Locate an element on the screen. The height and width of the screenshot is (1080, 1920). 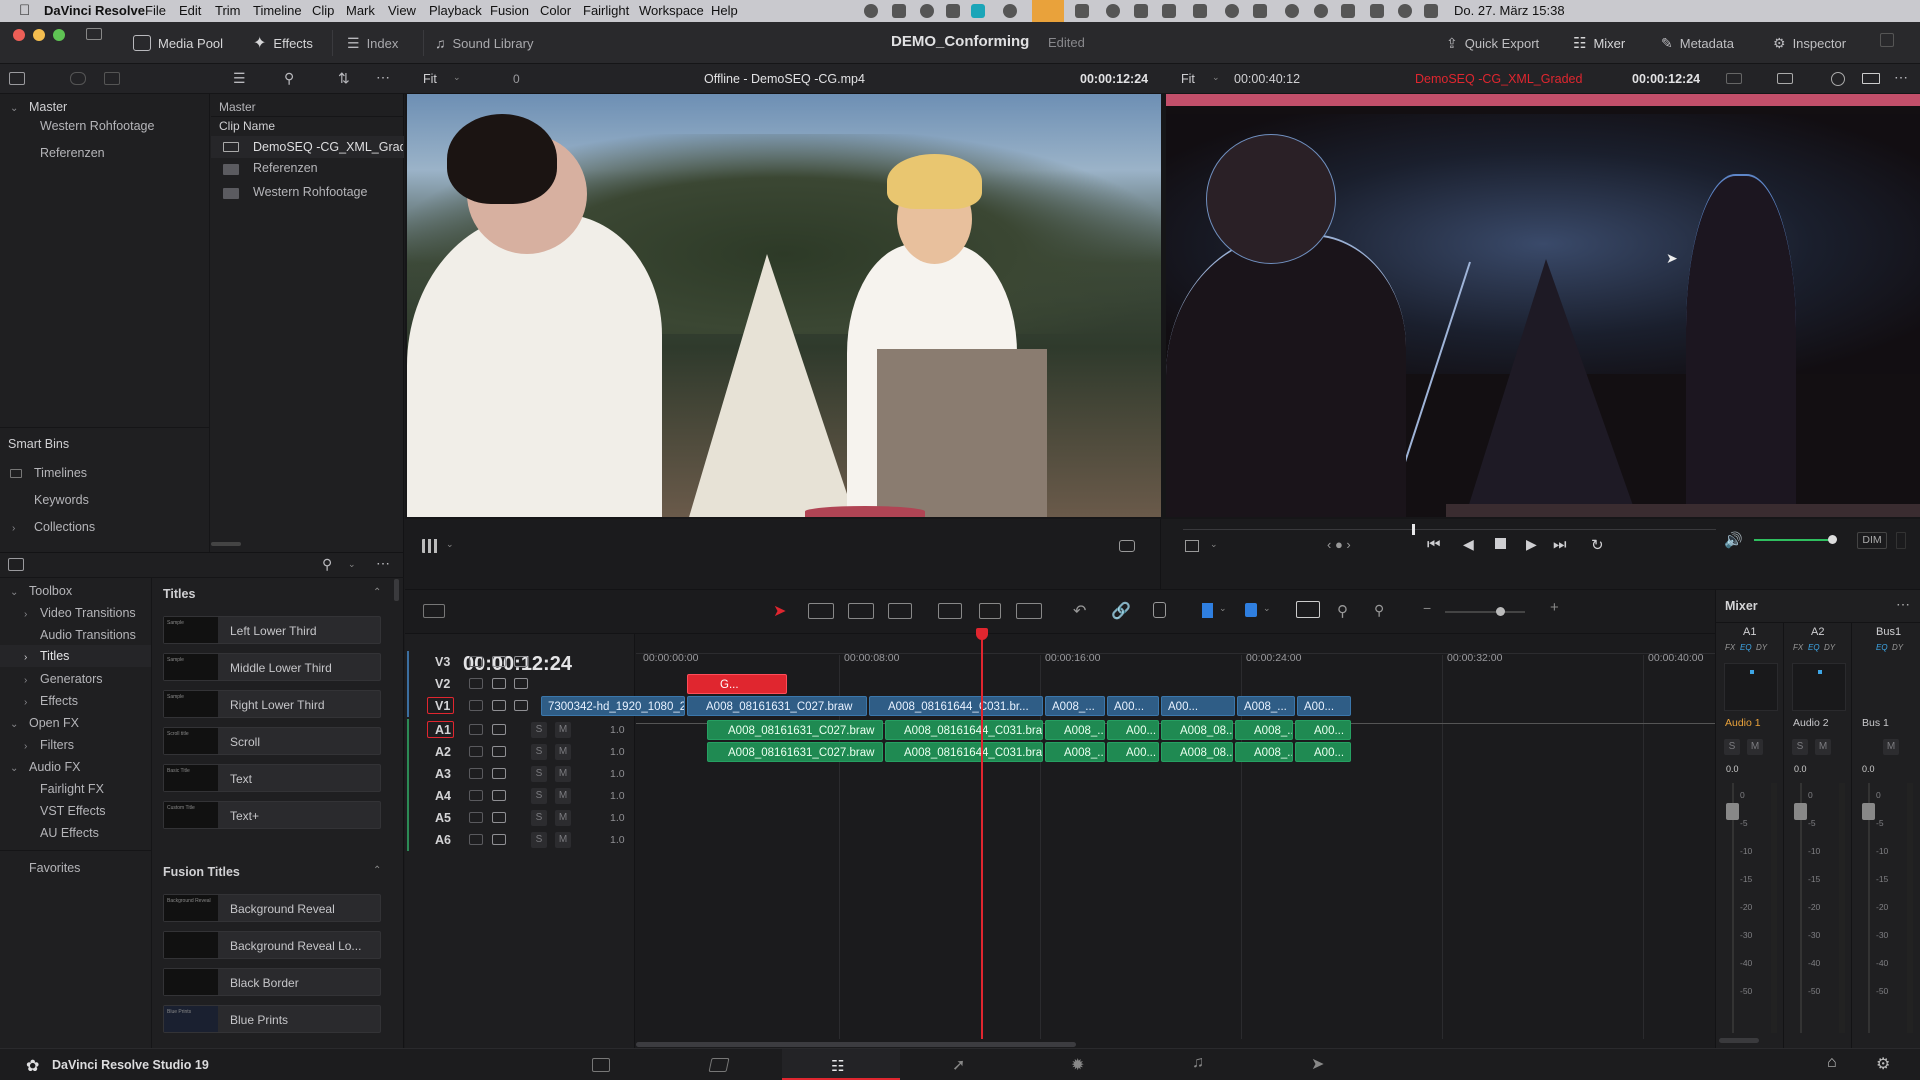
clip-row-timeline: DemoSEQ -CG_XML_Graded is located at coordinates (307, 147).